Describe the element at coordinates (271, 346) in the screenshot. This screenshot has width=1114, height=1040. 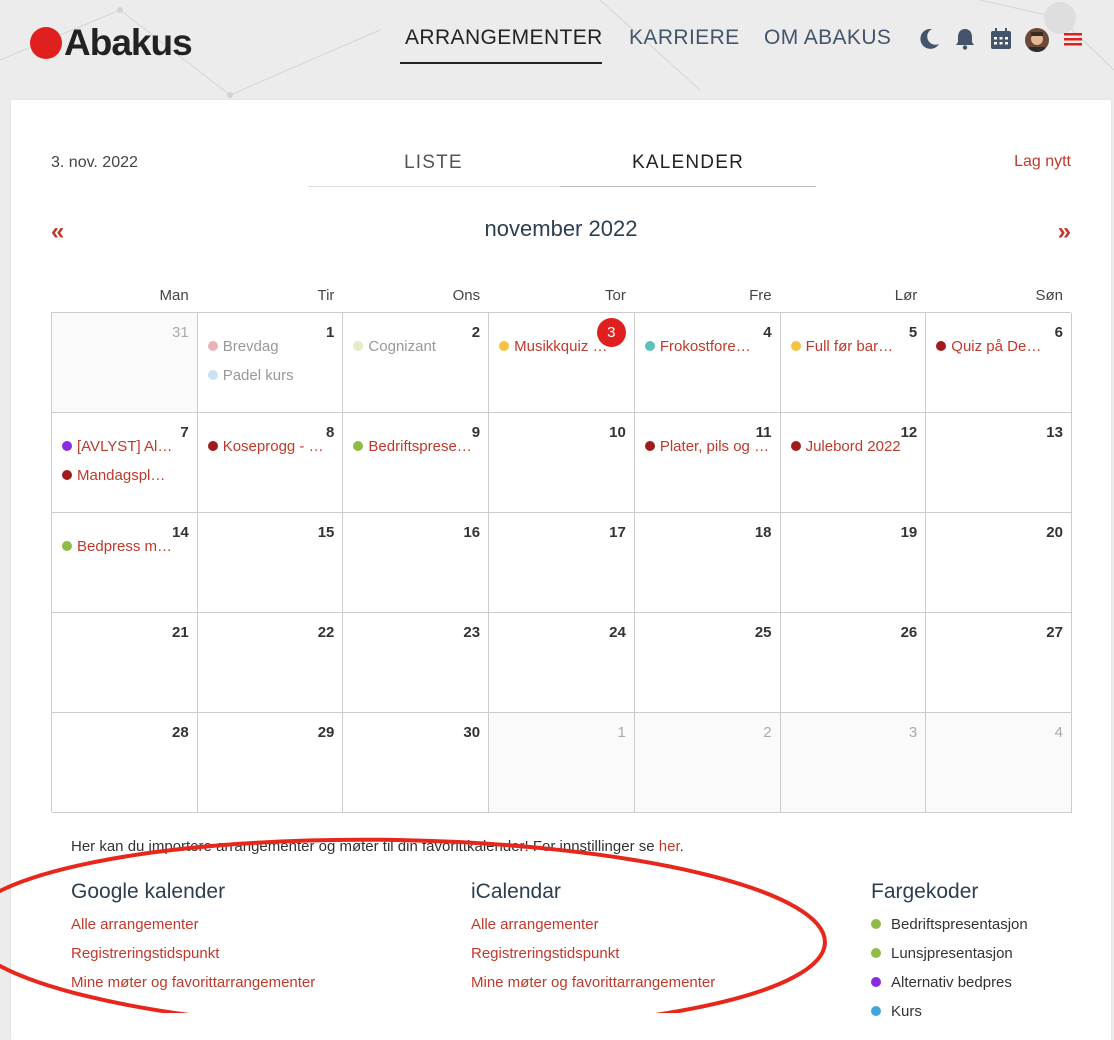
I see `calendar-event: Brevdag` at that location.